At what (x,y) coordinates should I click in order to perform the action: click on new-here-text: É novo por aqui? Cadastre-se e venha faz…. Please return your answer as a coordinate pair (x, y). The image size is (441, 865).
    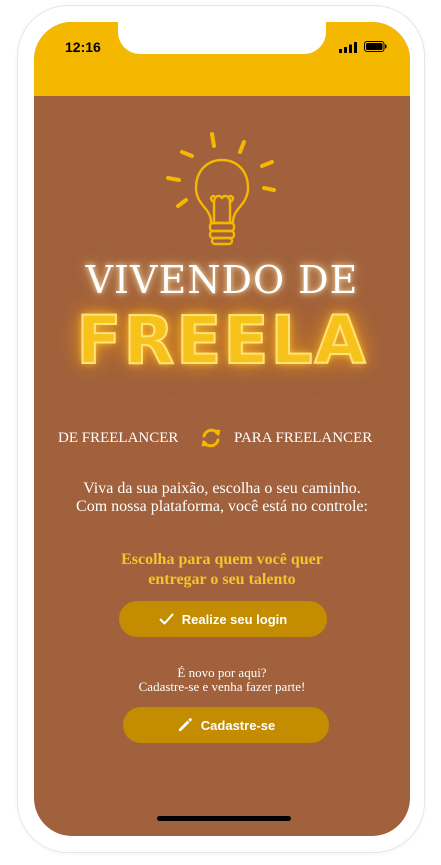
    Looking at the image, I should click on (222, 680).